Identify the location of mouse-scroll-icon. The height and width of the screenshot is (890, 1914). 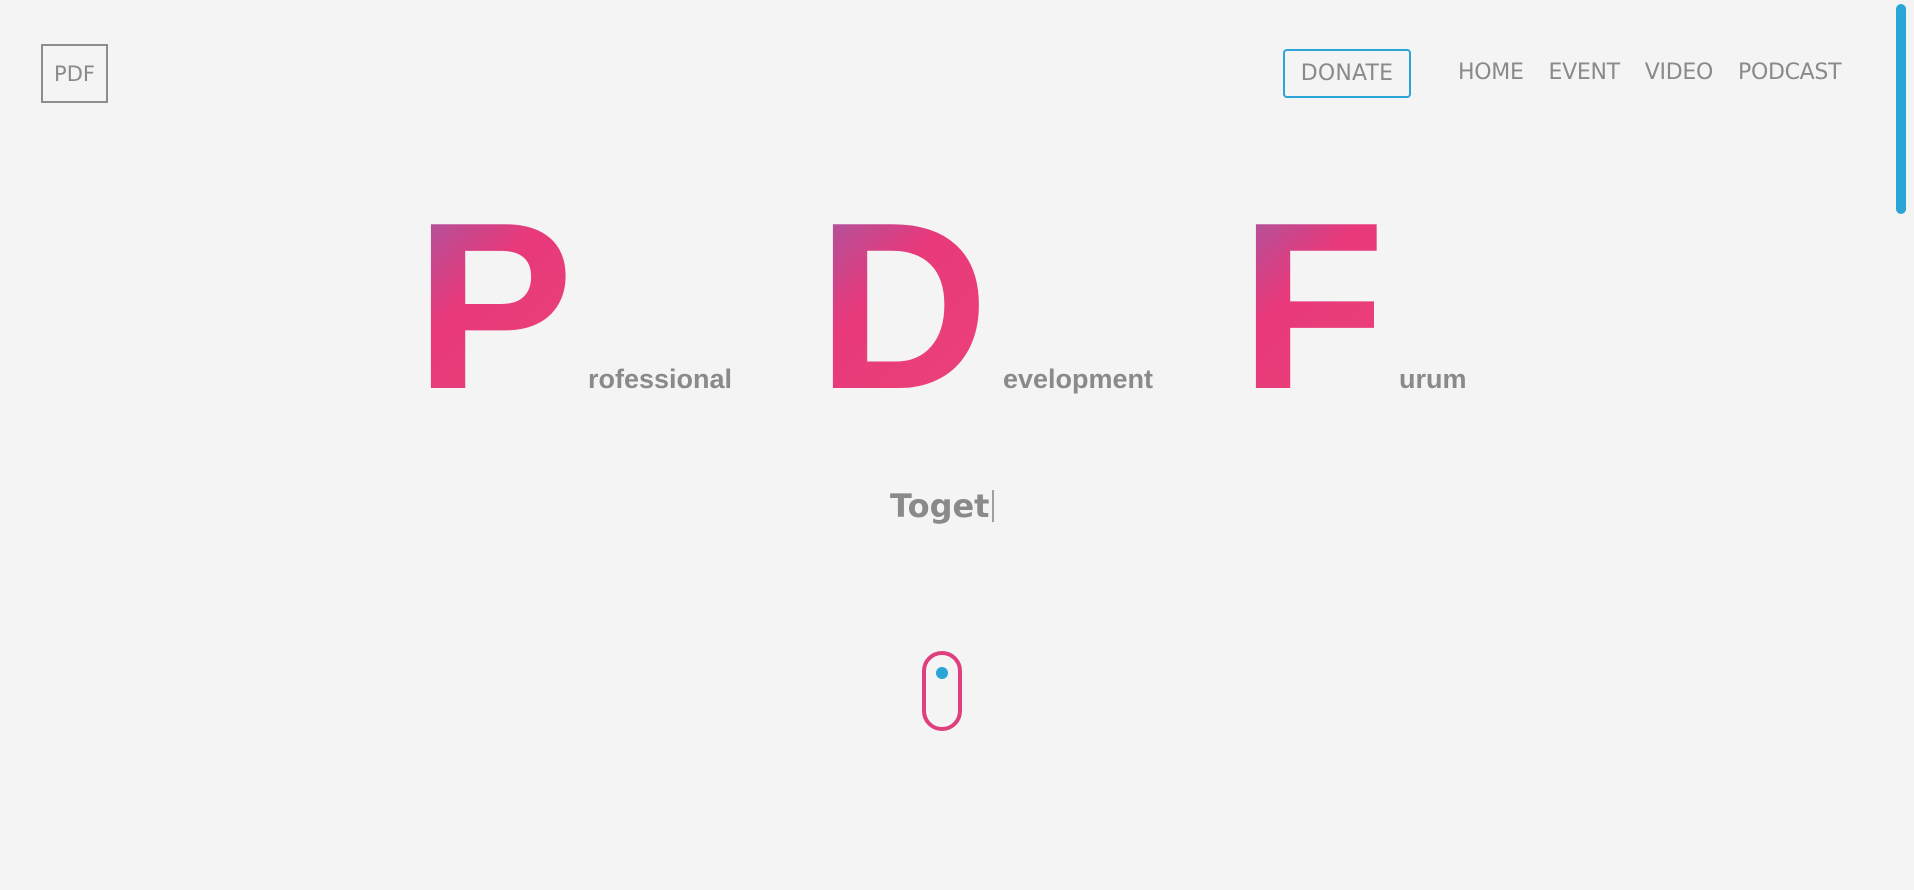
(942, 691).